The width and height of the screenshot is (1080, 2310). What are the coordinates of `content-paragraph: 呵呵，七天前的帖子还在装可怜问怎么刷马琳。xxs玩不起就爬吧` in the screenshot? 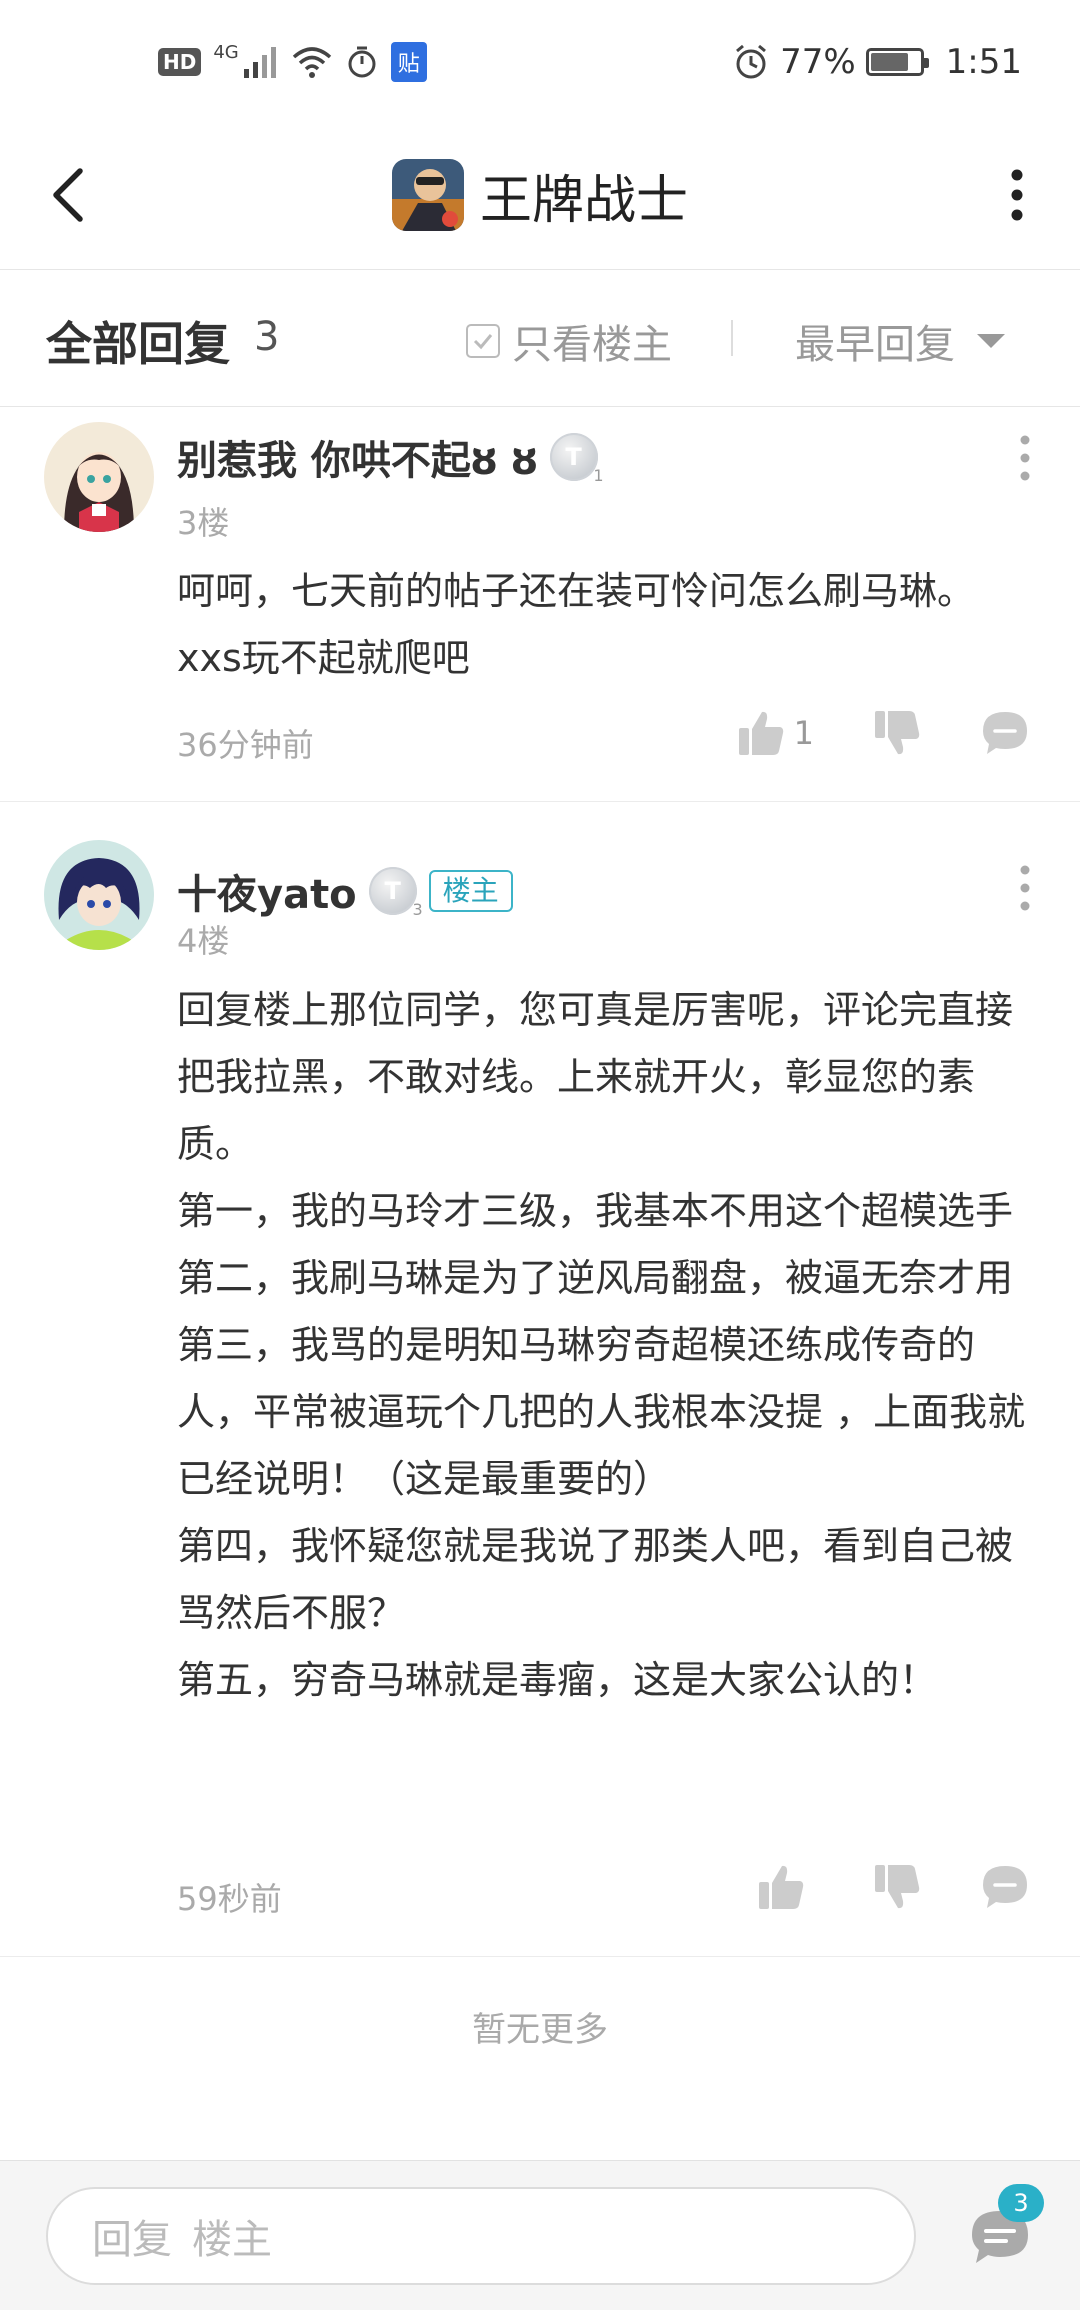 It's located at (576, 624).